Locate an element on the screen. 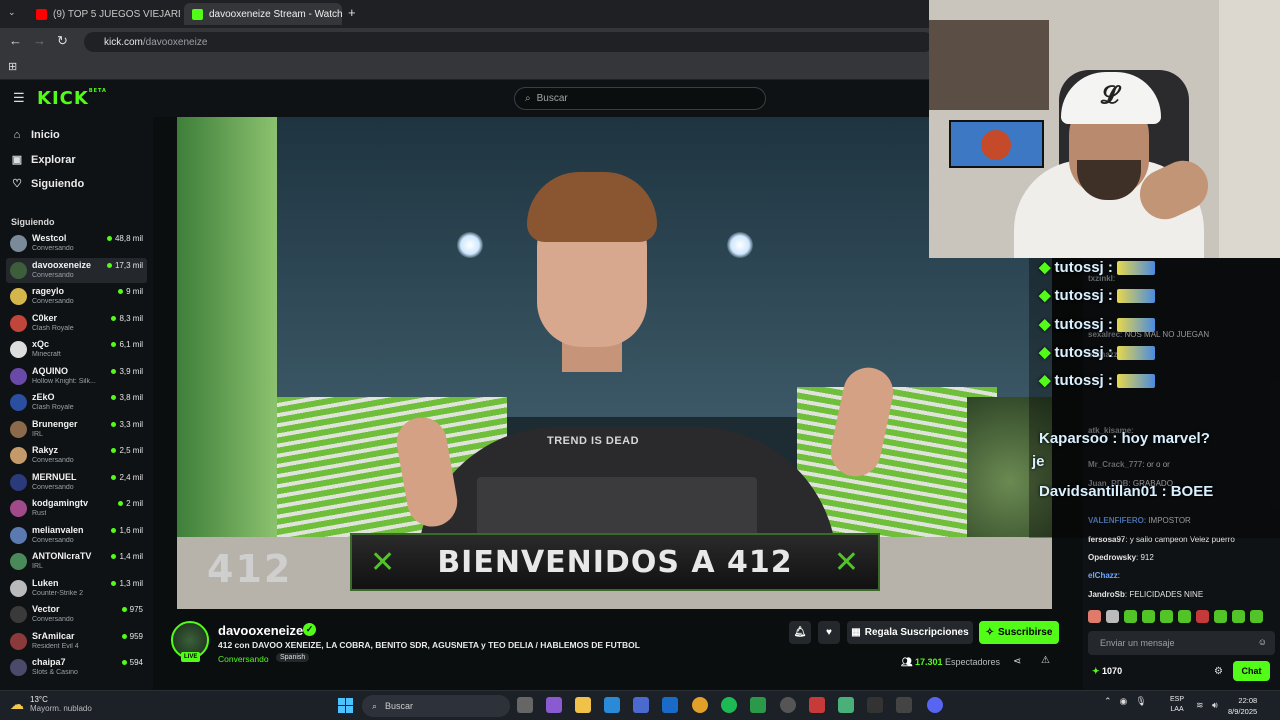 Image resolution: width=1280 pixels, height=720 pixels. channel-item: Luken Counter-Strike 2 1,3 mil is located at coordinates (76, 588).